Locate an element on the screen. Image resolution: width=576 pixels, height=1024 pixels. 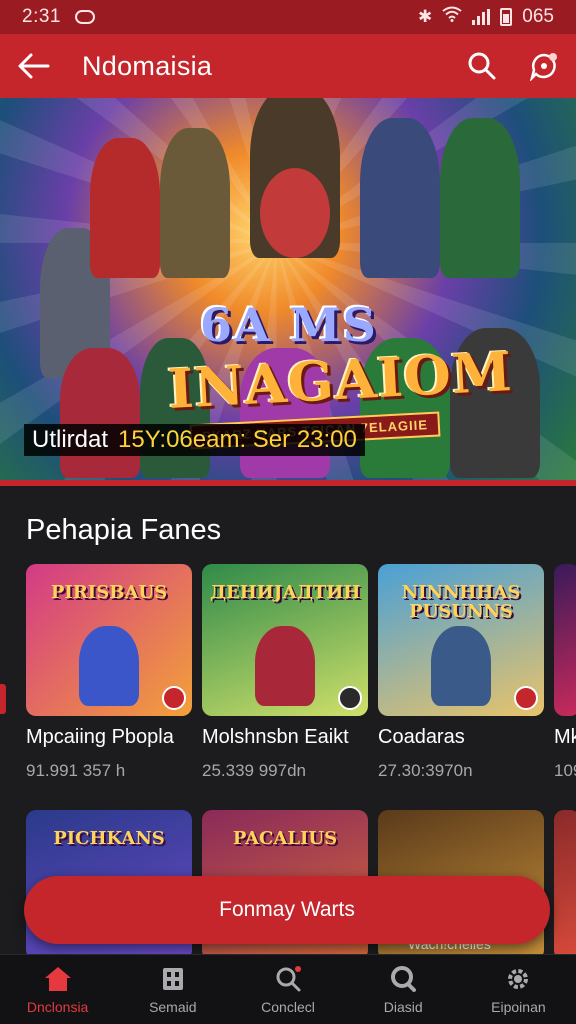
game-meta: 27.30:3970n is located at coordinates (425, 770).